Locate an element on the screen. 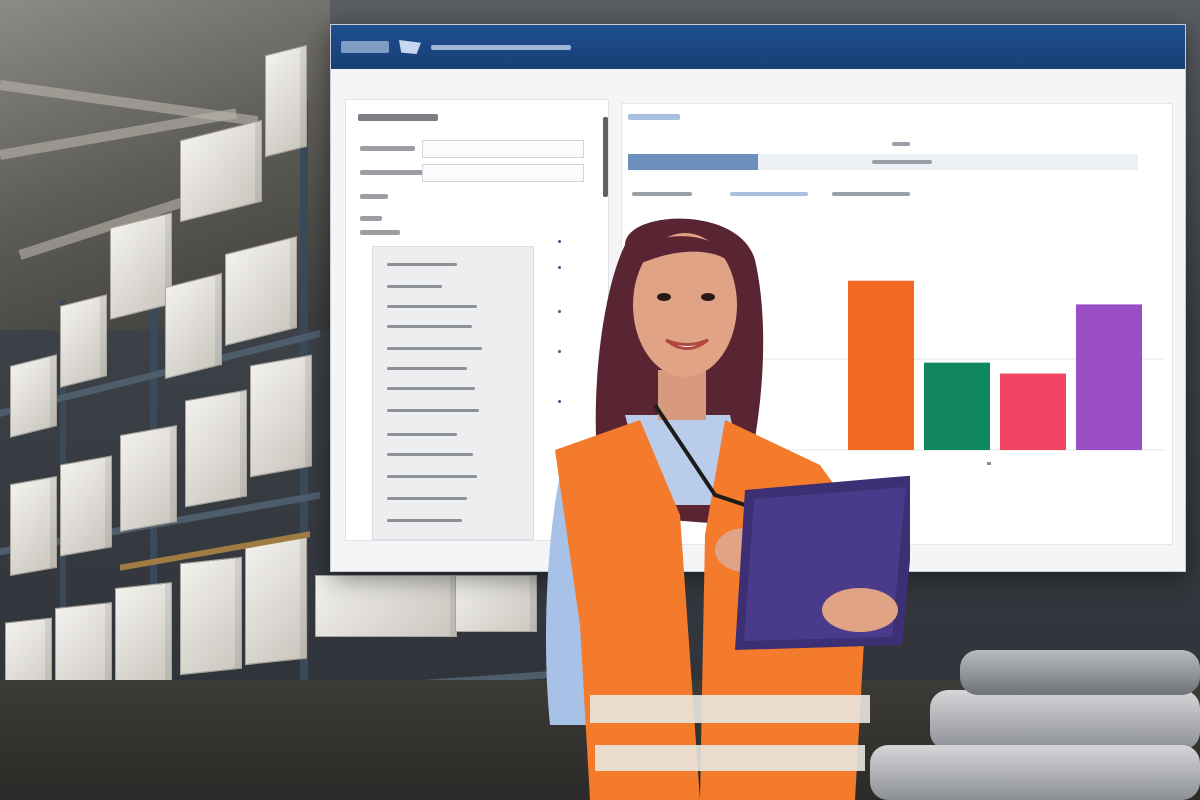 This screenshot has height=800, width=1200. app-icon is located at coordinates (410, 47).